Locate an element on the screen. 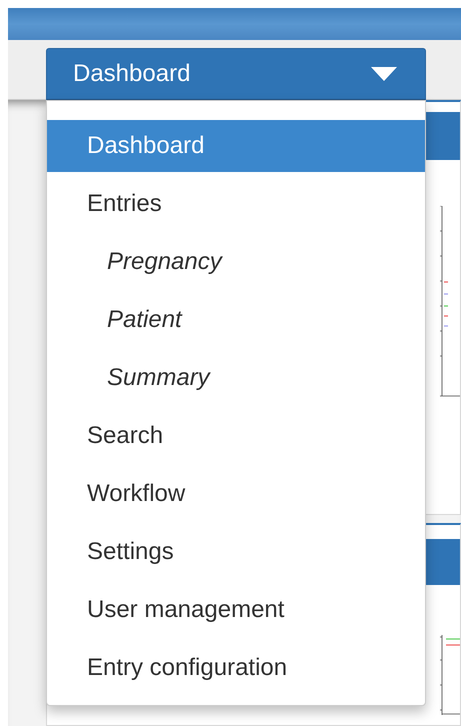  menu-item: Settings is located at coordinates (236, 552).